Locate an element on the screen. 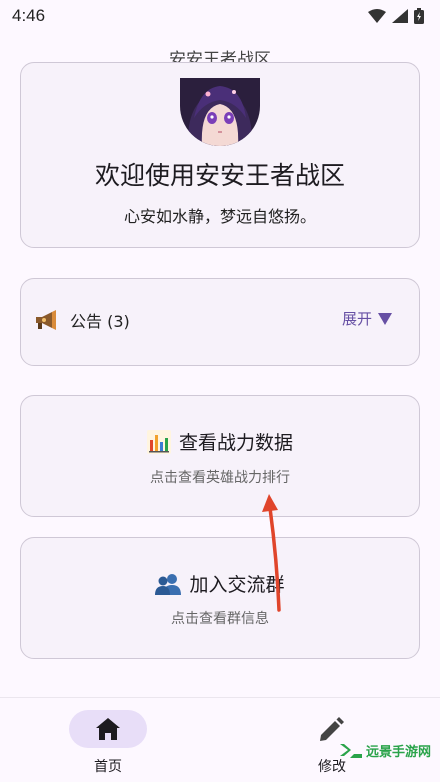 The height and width of the screenshot is (782, 440). join-group-title-row: 加入交流群 is located at coordinates (220, 583).